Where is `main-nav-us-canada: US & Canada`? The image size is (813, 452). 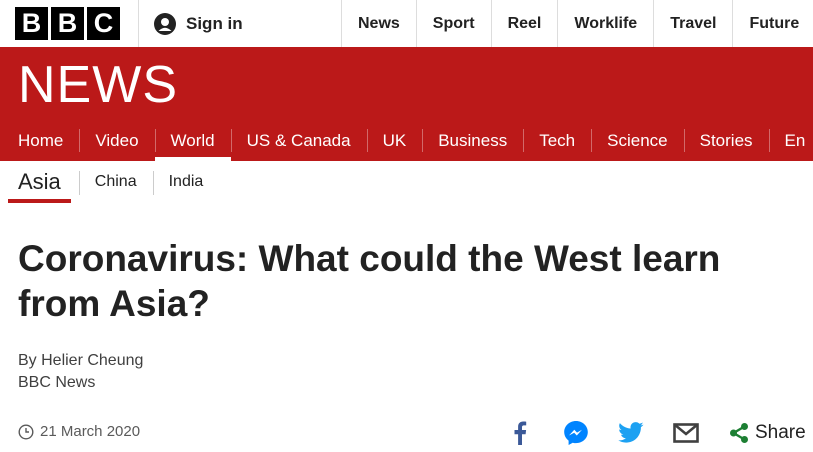
main-nav-us-canada: US & Canada is located at coordinates (298, 140).